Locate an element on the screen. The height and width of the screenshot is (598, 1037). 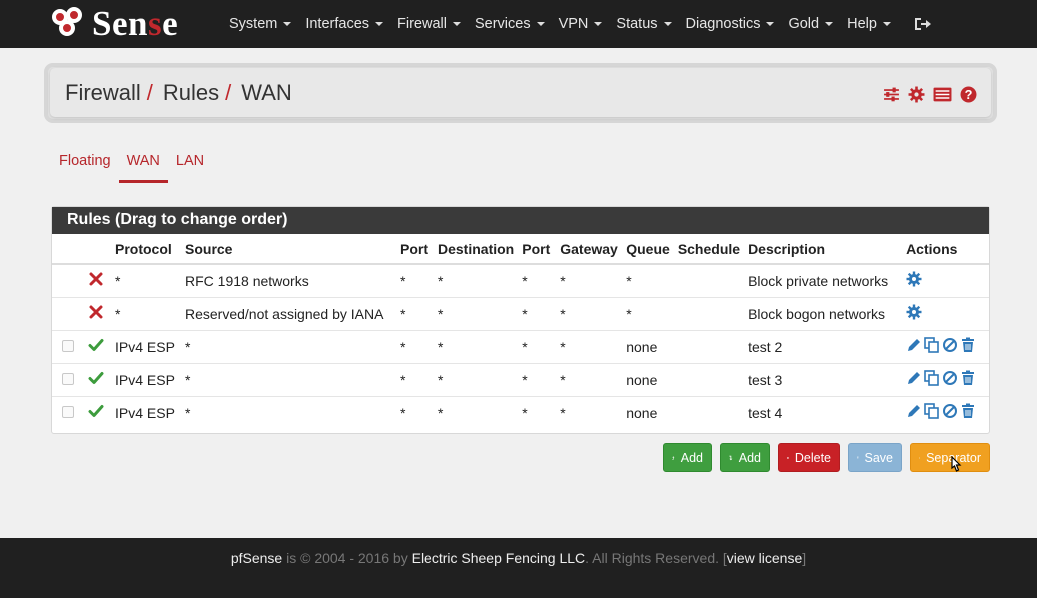
nav-help: Help is located at coordinates (869, 24).